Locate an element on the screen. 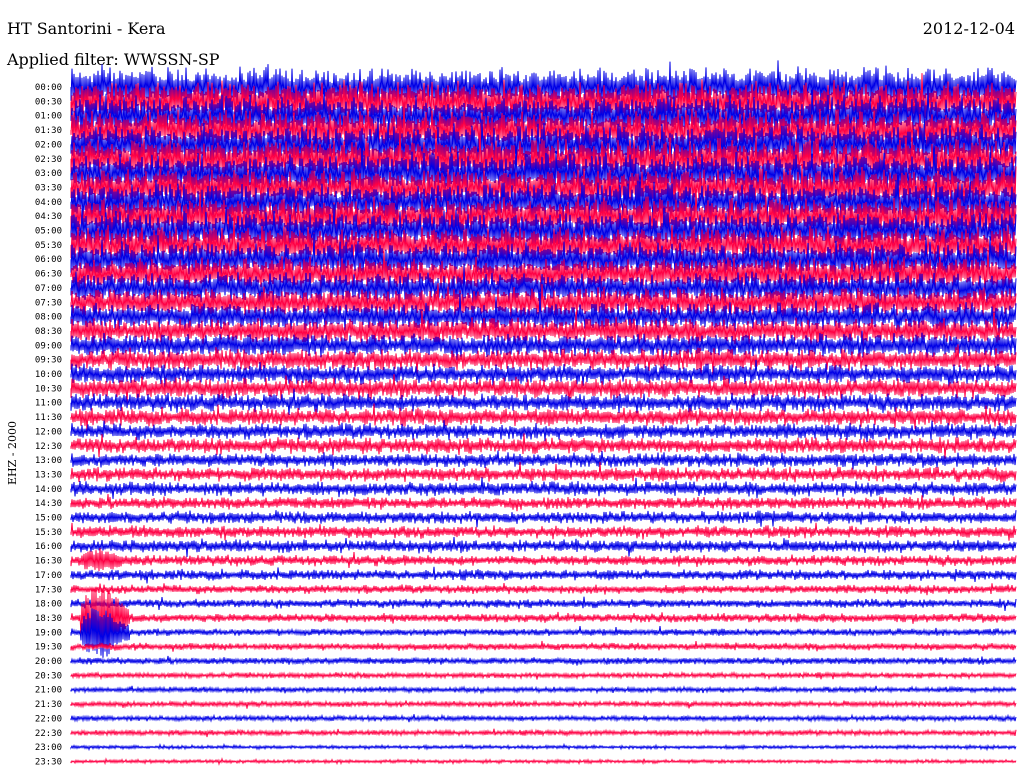 Image resolution: width=1024 pixels, height=780 pixels. time-label: 00:30 is located at coordinates (48, 102).